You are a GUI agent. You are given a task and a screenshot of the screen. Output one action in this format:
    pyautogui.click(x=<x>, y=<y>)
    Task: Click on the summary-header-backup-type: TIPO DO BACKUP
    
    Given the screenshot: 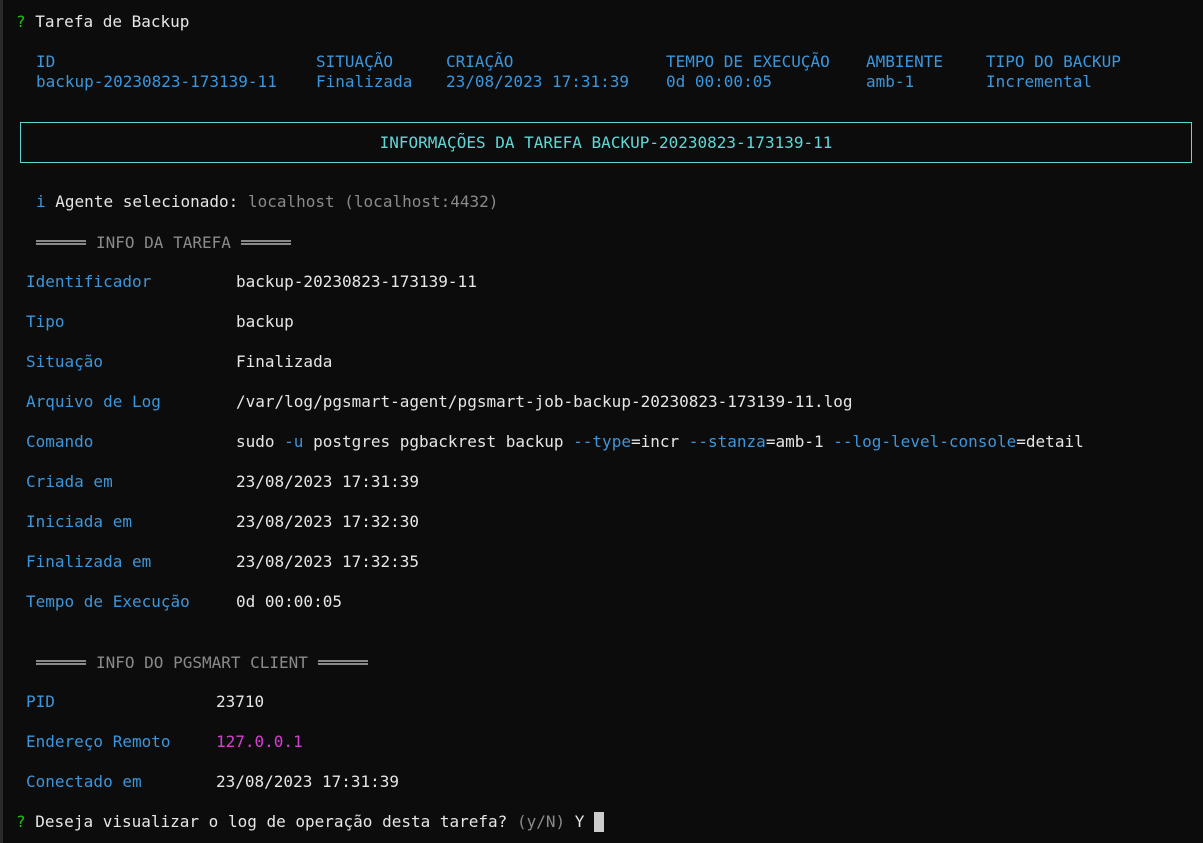 What is the action you would take?
    pyautogui.click(x=1053, y=61)
    